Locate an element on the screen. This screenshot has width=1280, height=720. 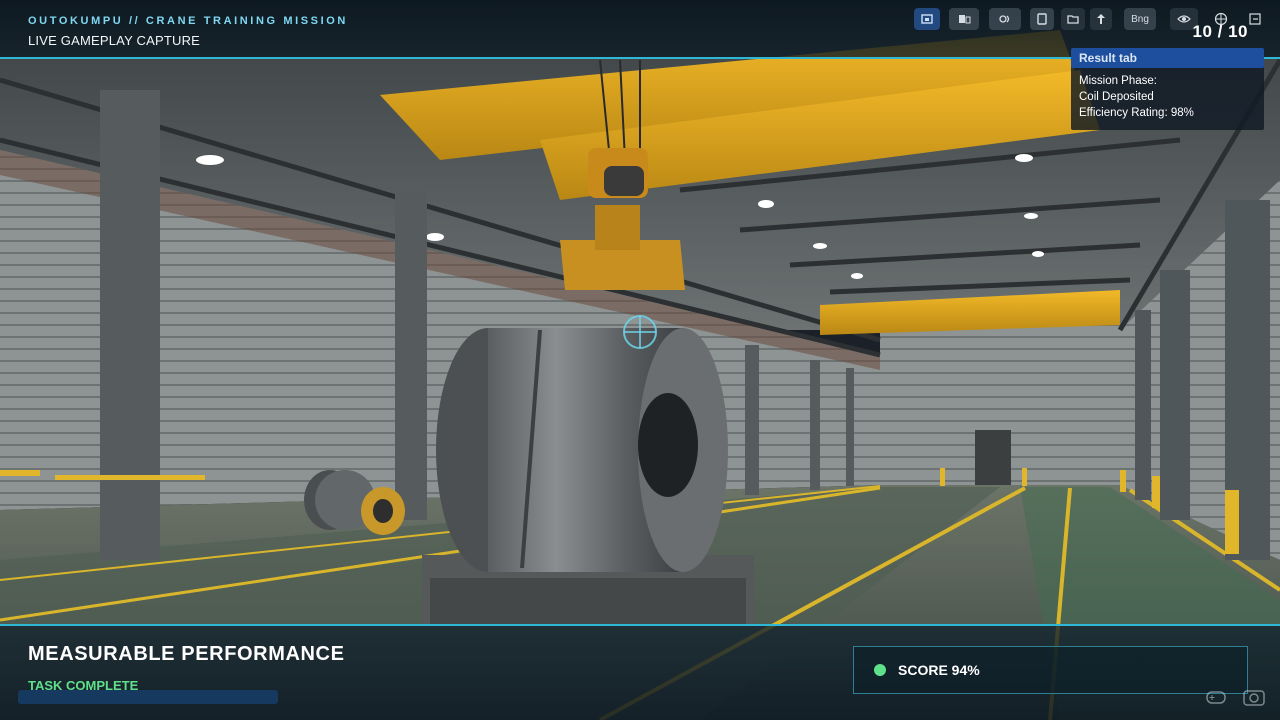
result-line-efficiency: Efficiency Rating: 98% is located at coordinates (1136, 113).